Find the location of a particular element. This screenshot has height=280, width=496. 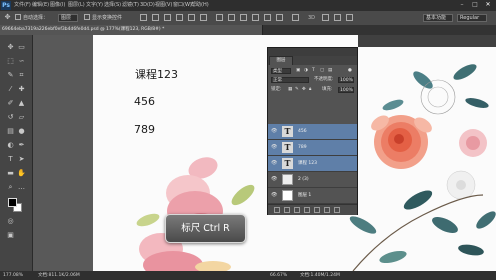

opacity-input: 100% is located at coordinates (346, 80).